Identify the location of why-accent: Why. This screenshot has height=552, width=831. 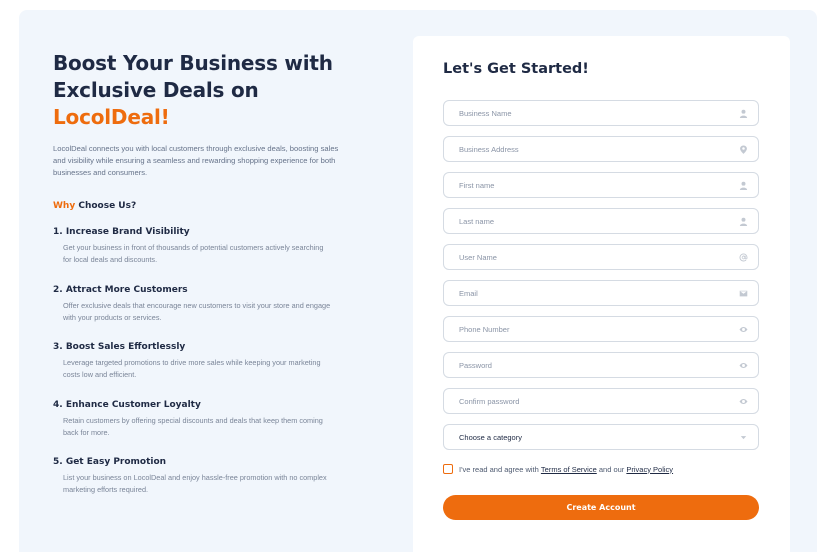
(64, 206).